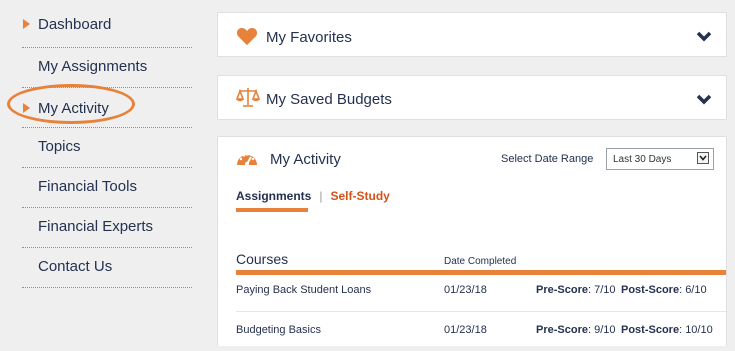 Image resolution: width=735 pixels, height=351 pixels. What do you see at coordinates (576, 330) in the screenshot?
I see `pre-score: Pre-Score: 9/10` at bounding box center [576, 330].